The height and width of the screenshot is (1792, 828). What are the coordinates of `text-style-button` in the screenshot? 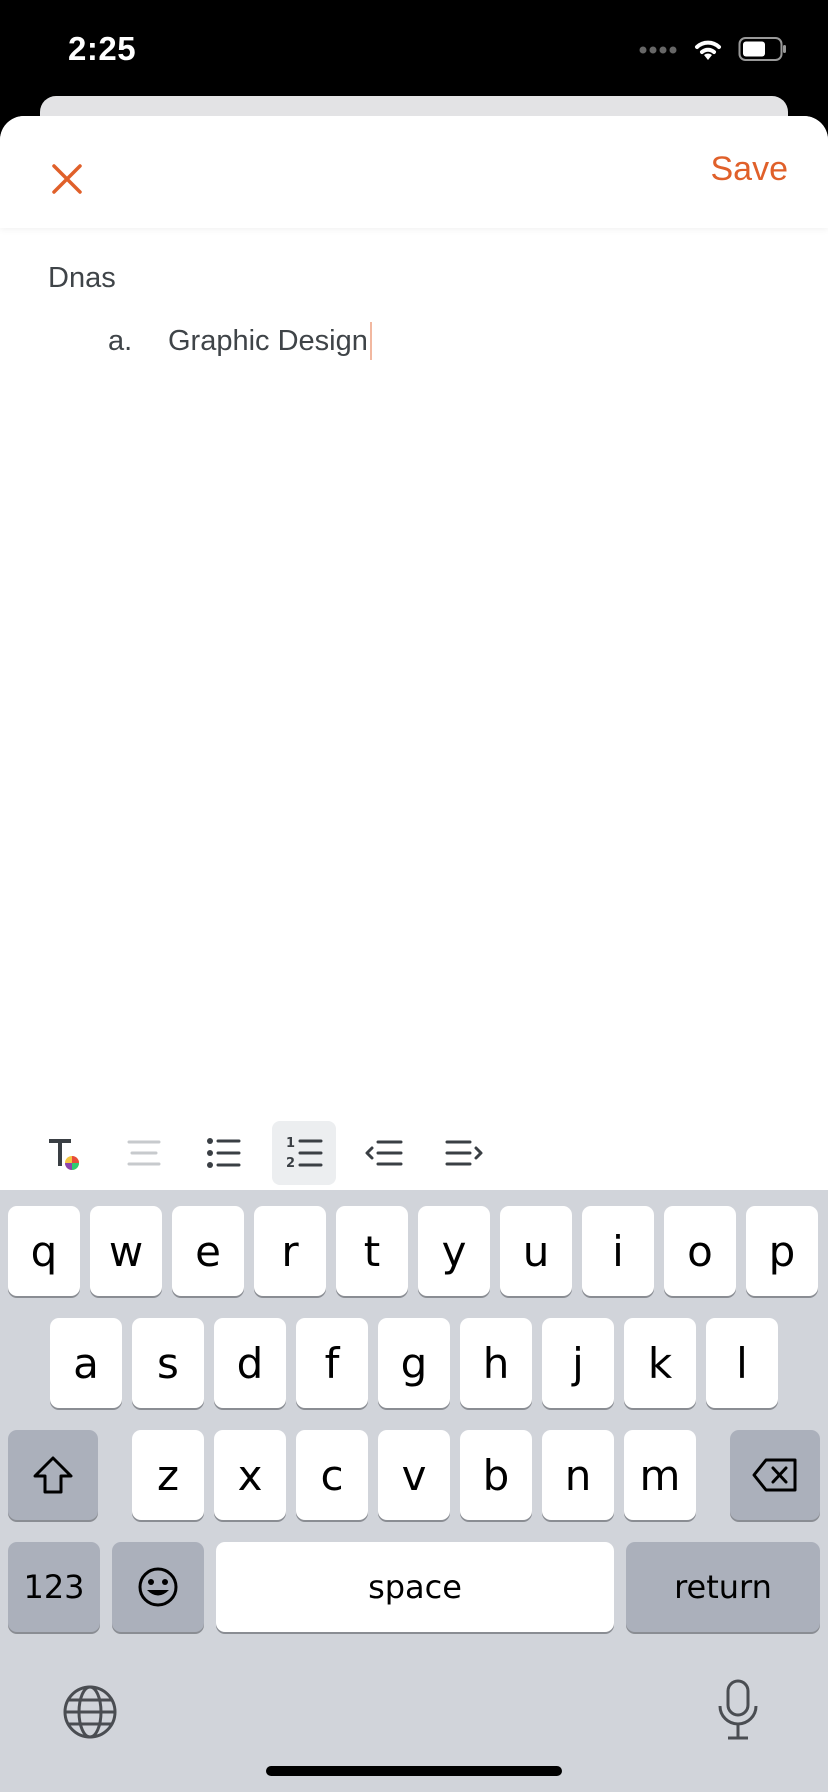 It's located at (64, 1153).